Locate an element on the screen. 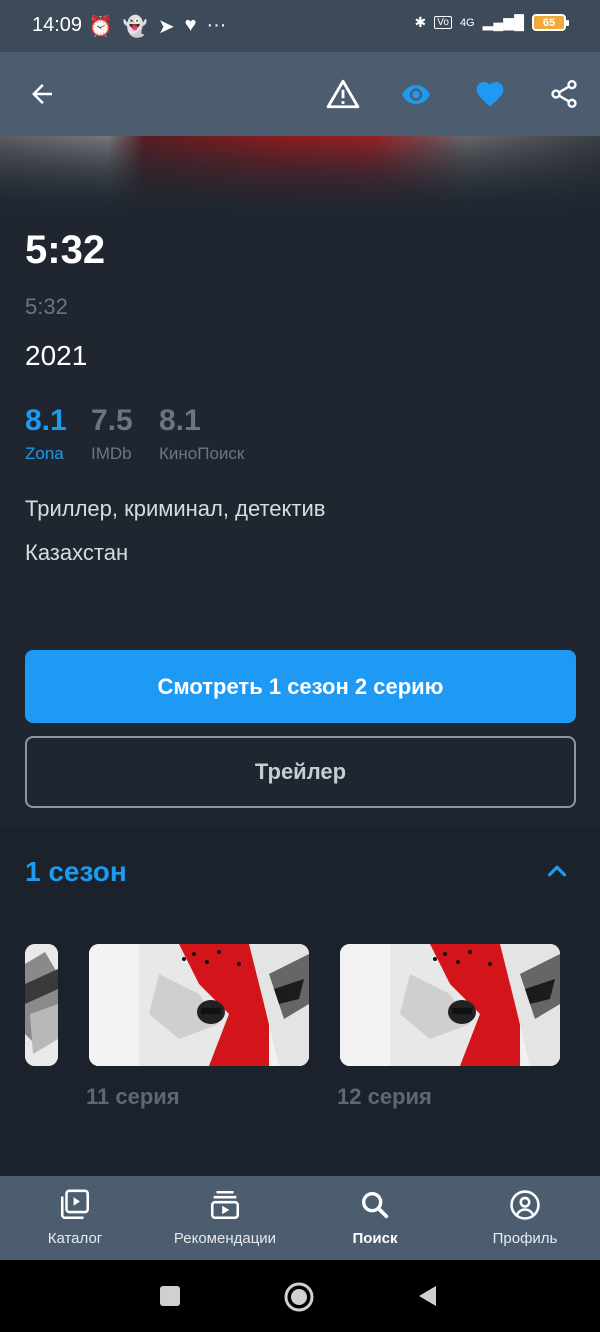  nav-recommendations: Рекомендации is located at coordinates (225, 1218).